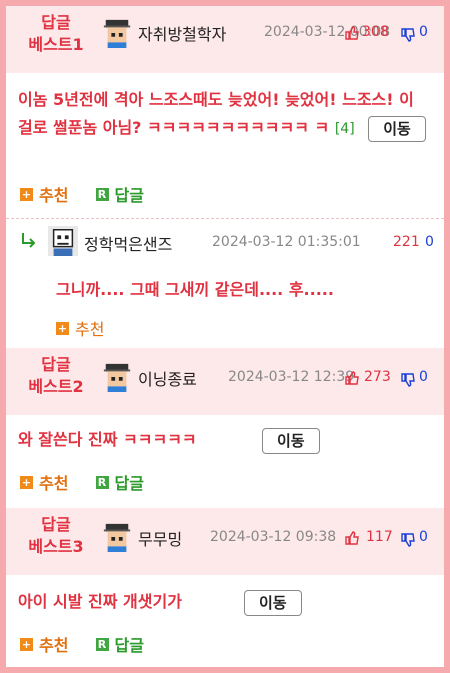 This screenshot has width=450, height=673. What do you see at coordinates (100, 601) in the screenshot?
I see `comment-text: 아이 시발 진짜 개샛기가` at bounding box center [100, 601].